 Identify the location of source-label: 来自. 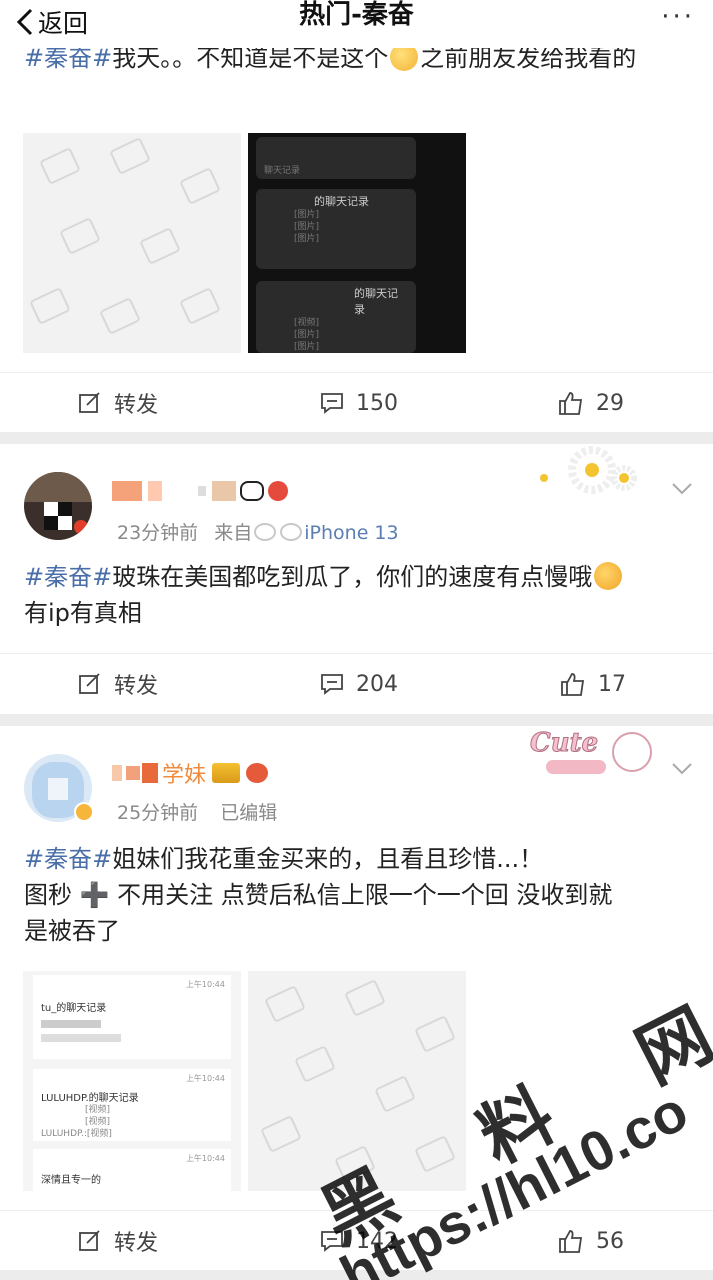
(233, 533).